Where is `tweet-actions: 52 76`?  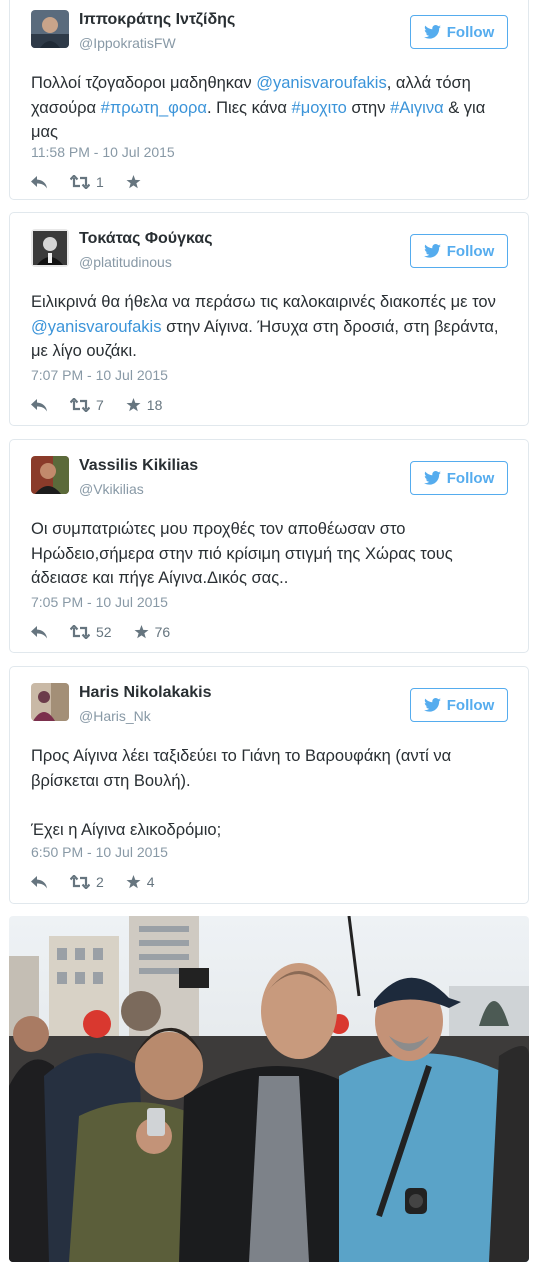 tweet-actions: 52 76 is located at coordinates (111, 632).